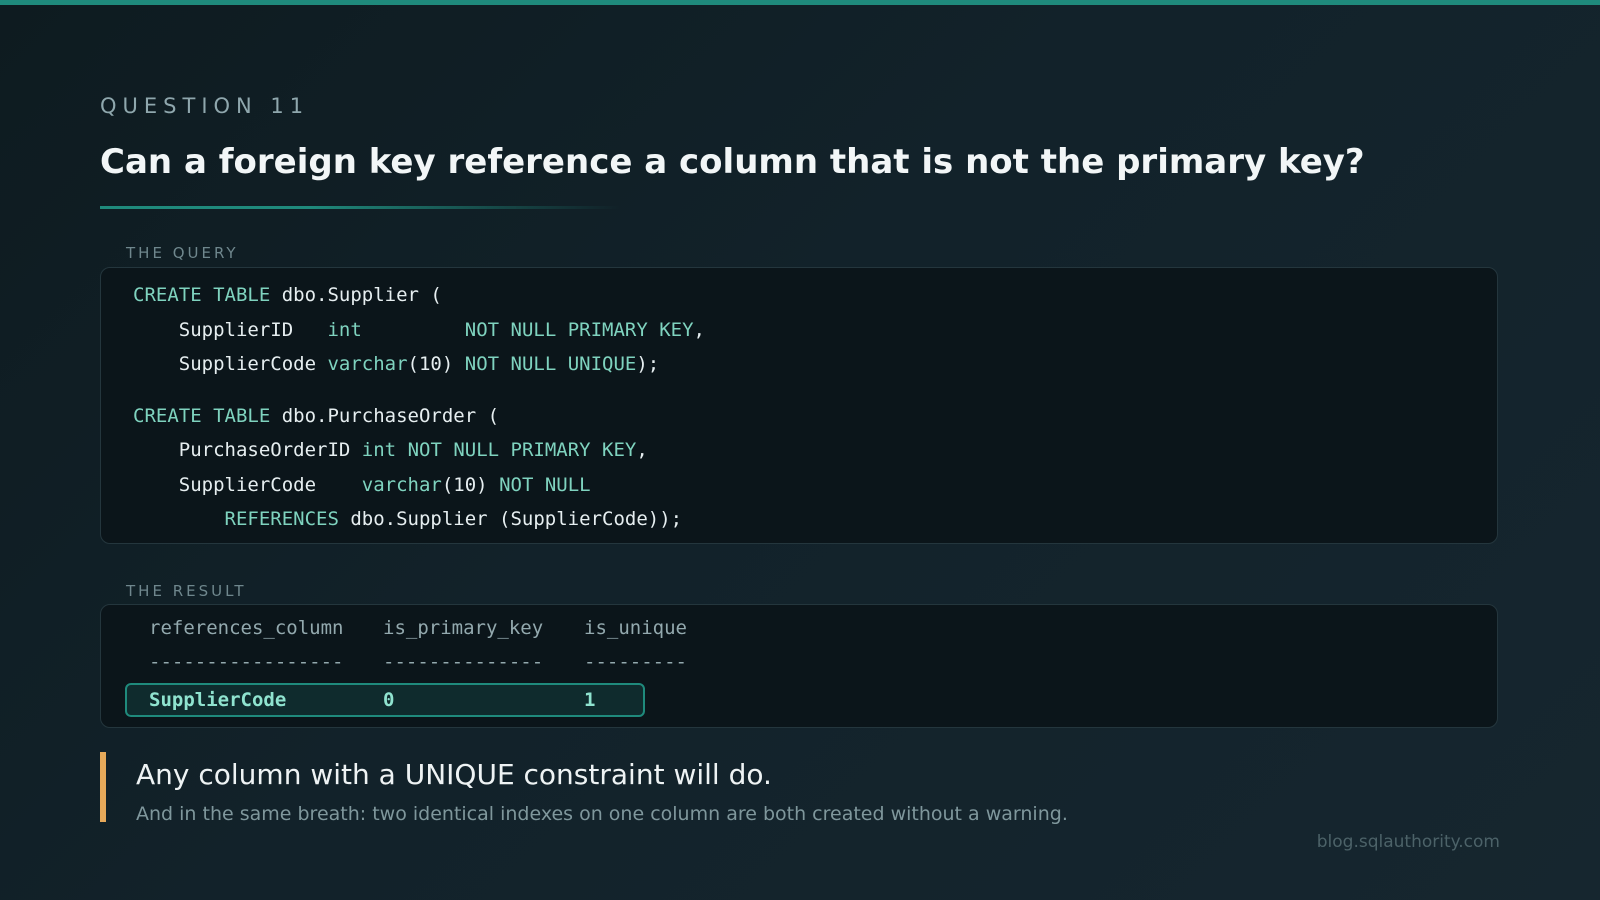 The height and width of the screenshot is (900, 1600). What do you see at coordinates (1408, 842) in the screenshot?
I see `footer-site-credit: blog.sqlauthority.com` at bounding box center [1408, 842].